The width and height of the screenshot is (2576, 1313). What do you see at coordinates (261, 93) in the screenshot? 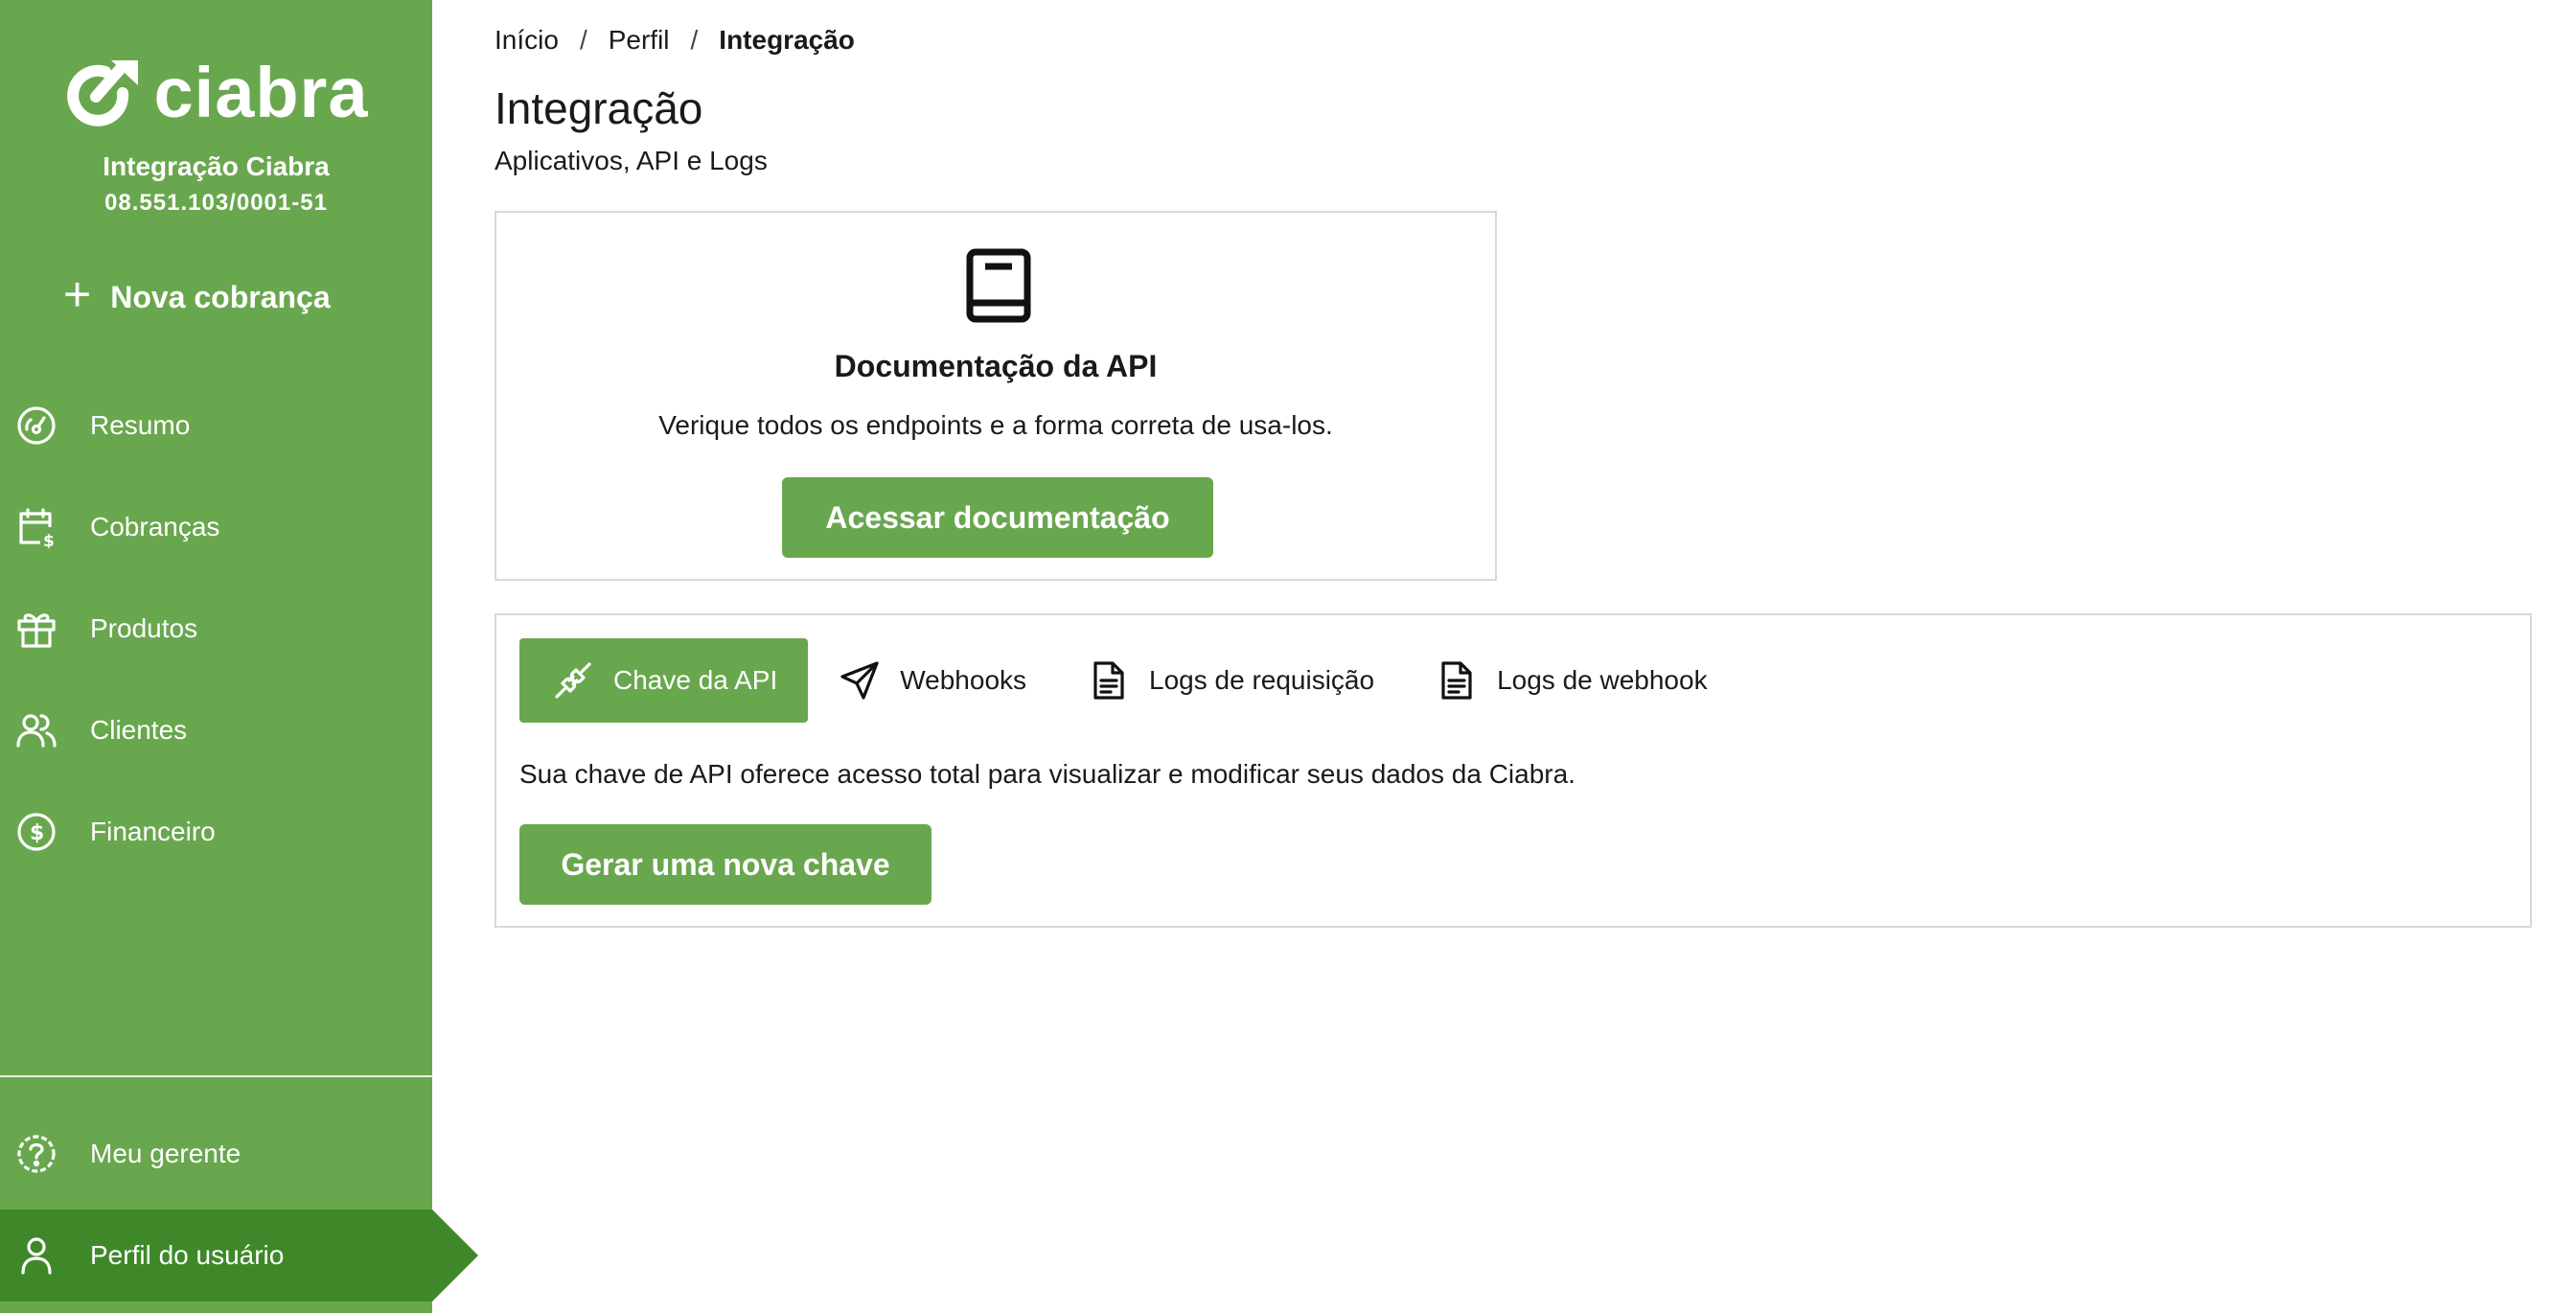
I see `brand-name: ciabra` at bounding box center [261, 93].